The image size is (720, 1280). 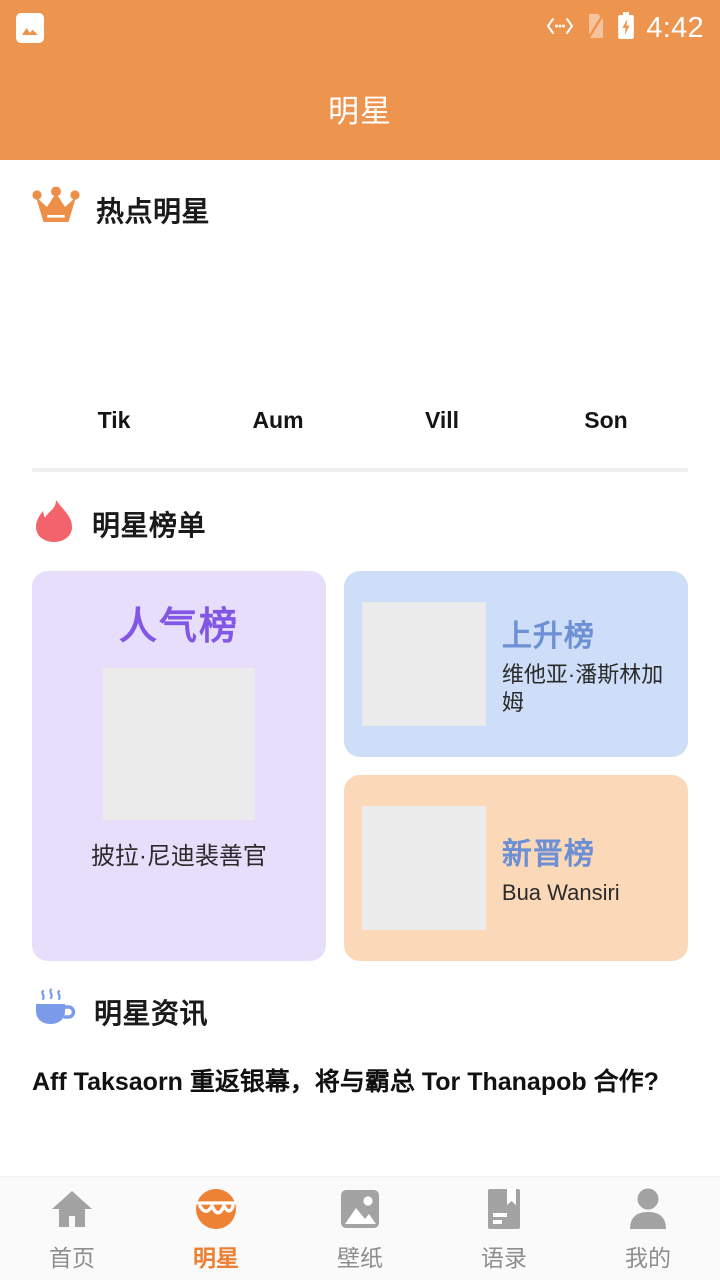 I want to click on rankings-right-column: 上升榜 维他亚·潘斯林加姆 新晋榜 Bua Wansiri, so click(x=515, y=766).